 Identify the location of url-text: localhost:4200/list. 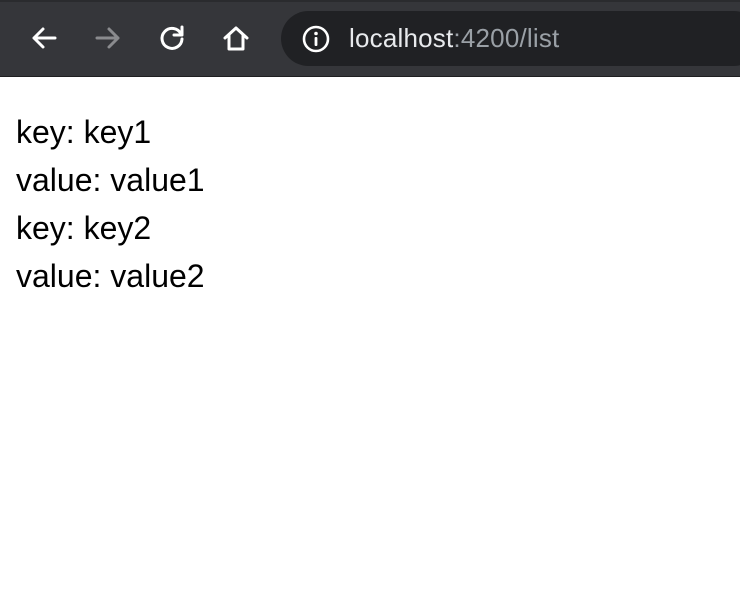
(454, 38).